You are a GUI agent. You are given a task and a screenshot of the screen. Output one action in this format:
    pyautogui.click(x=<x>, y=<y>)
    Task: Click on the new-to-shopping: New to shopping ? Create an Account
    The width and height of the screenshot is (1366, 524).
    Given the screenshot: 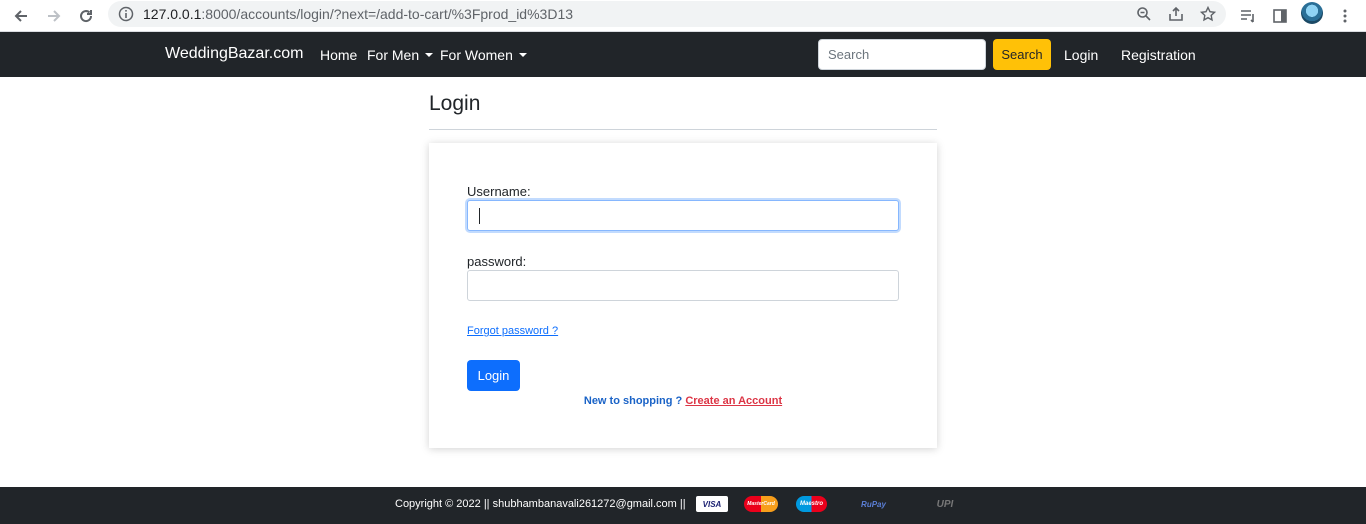 What is the action you would take?
    pyautogui.click(x=683, y=401)
    